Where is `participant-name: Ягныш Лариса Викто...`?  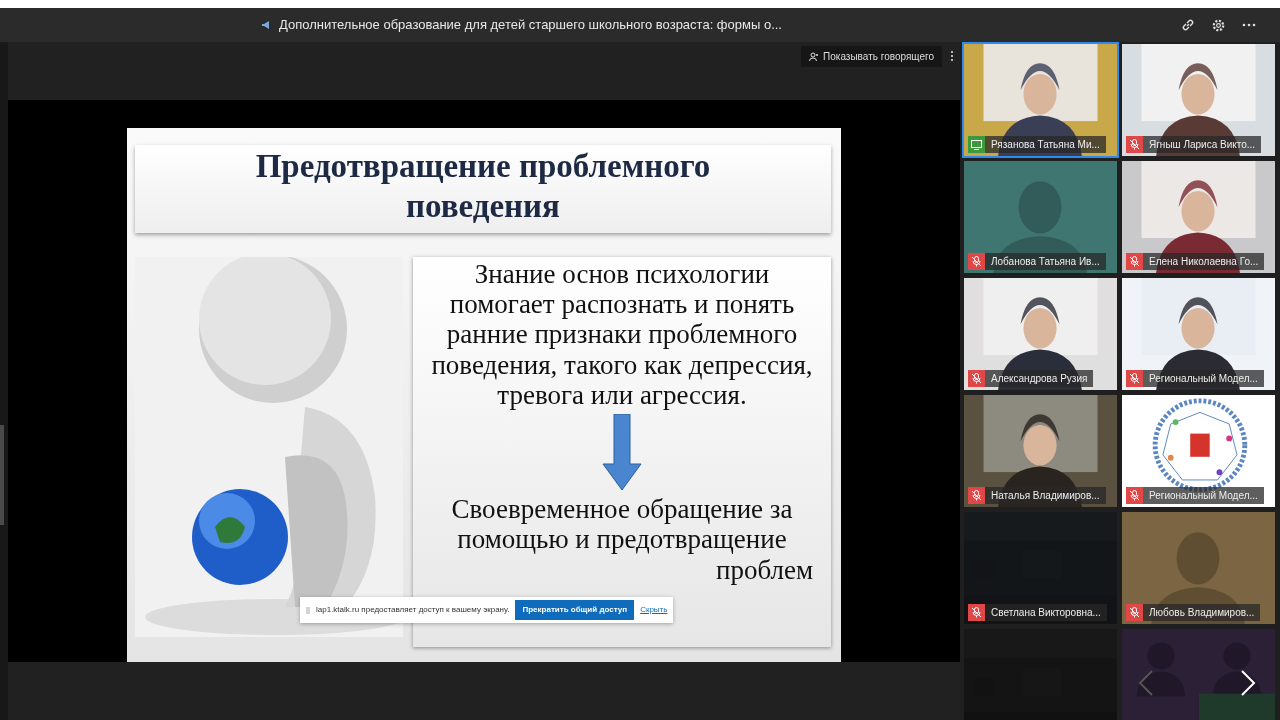 participant-name: Ягныш Лариса Викто... is located at coordinates (1202, 144).